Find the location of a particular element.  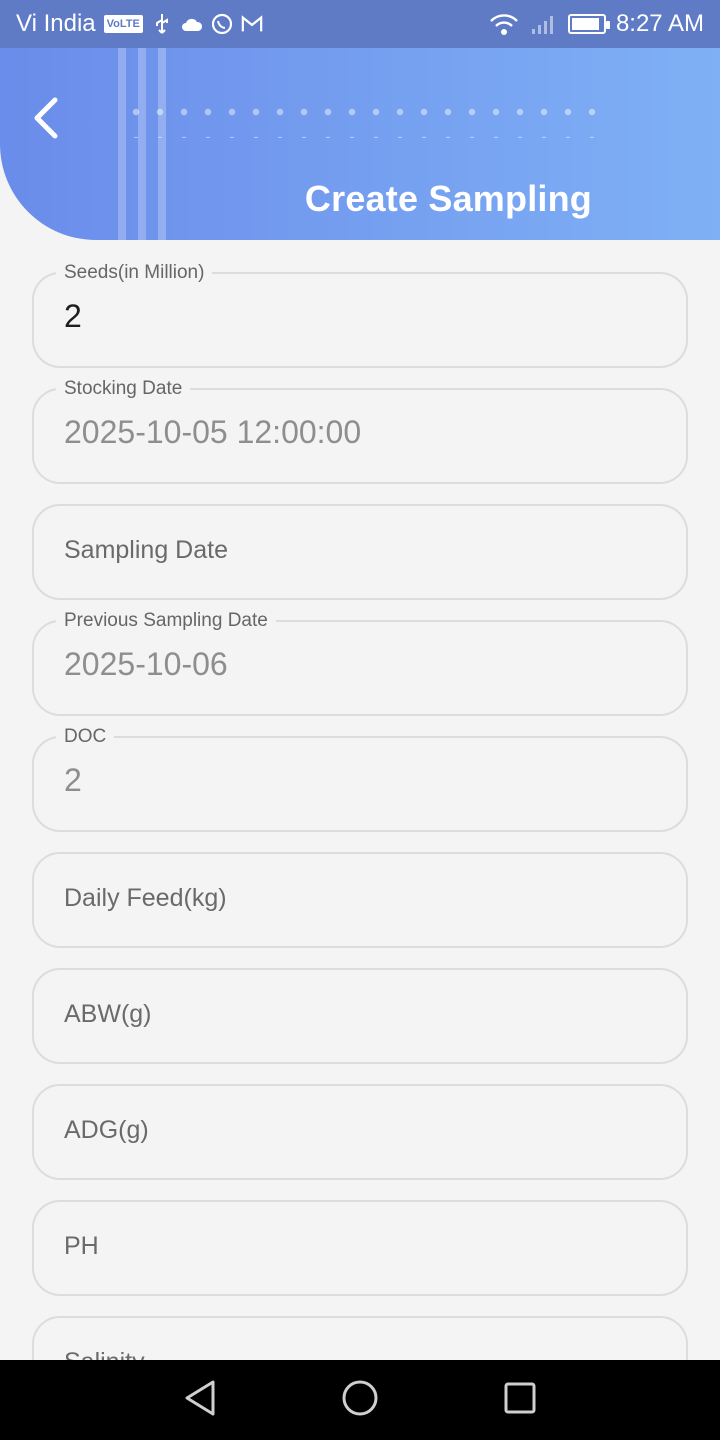

sampling-date-placeholder: Sampling Date is located at coordinates (146, 550).